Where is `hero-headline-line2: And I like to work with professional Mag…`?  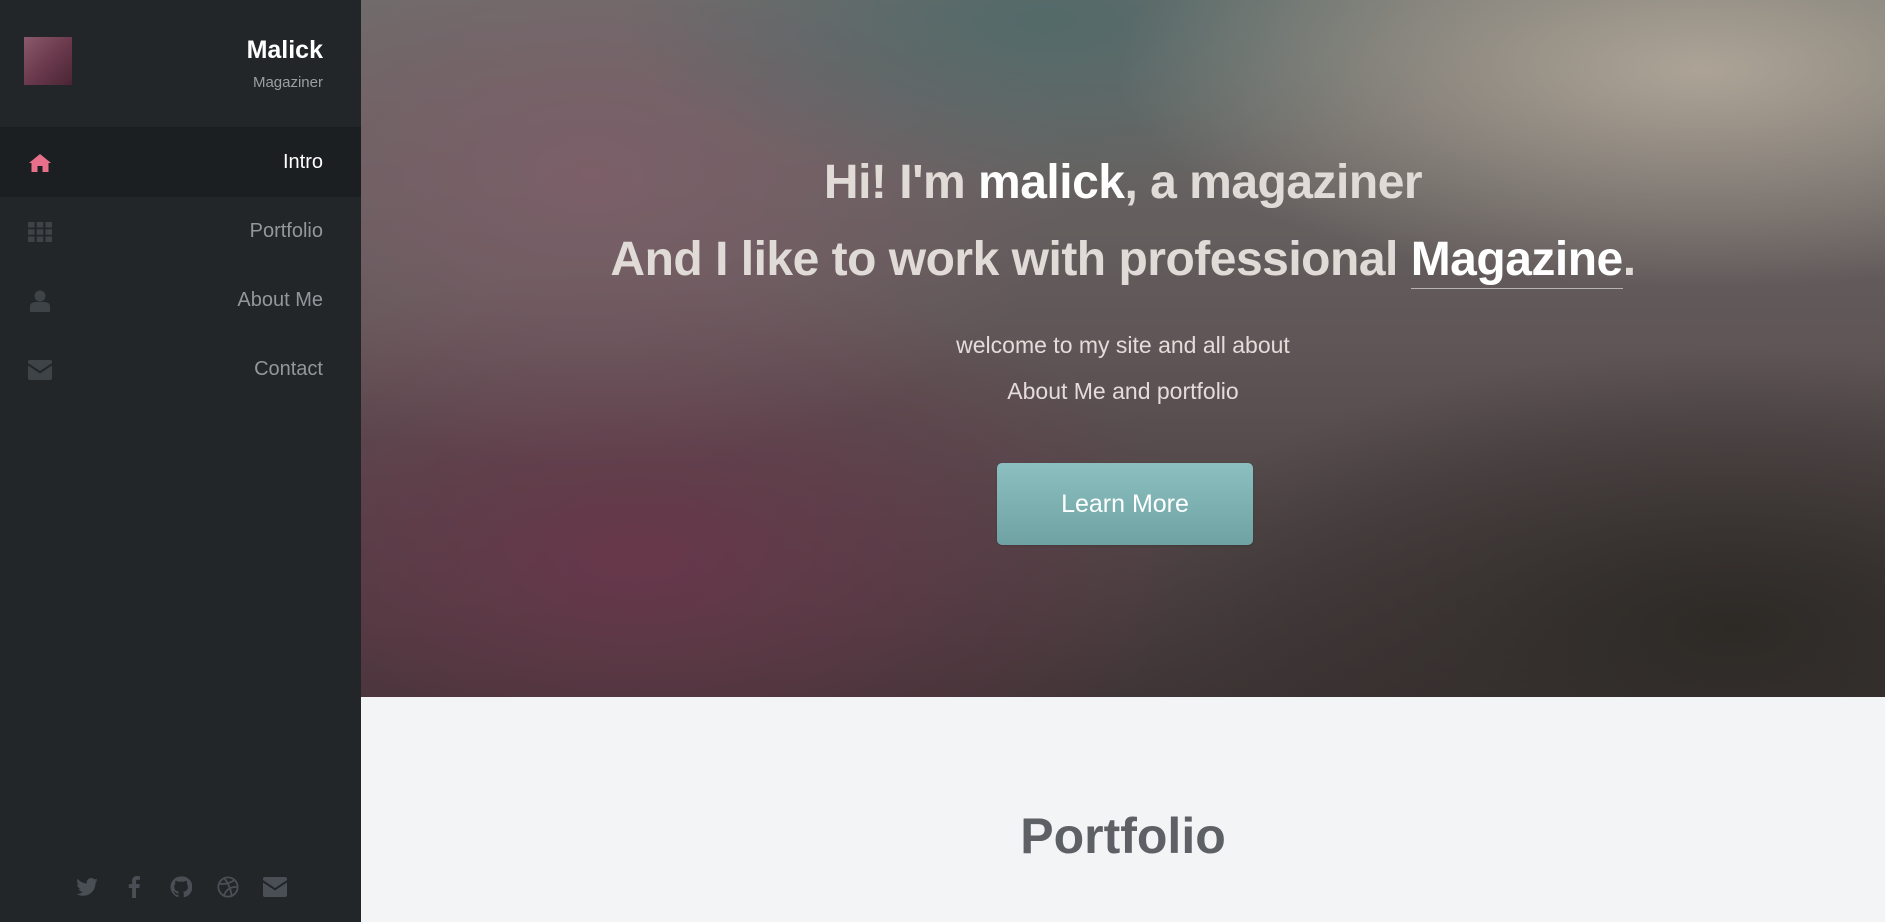
hero-headline-line2: And I like to work with professional Mag… is located at coordinates (1123, 260).